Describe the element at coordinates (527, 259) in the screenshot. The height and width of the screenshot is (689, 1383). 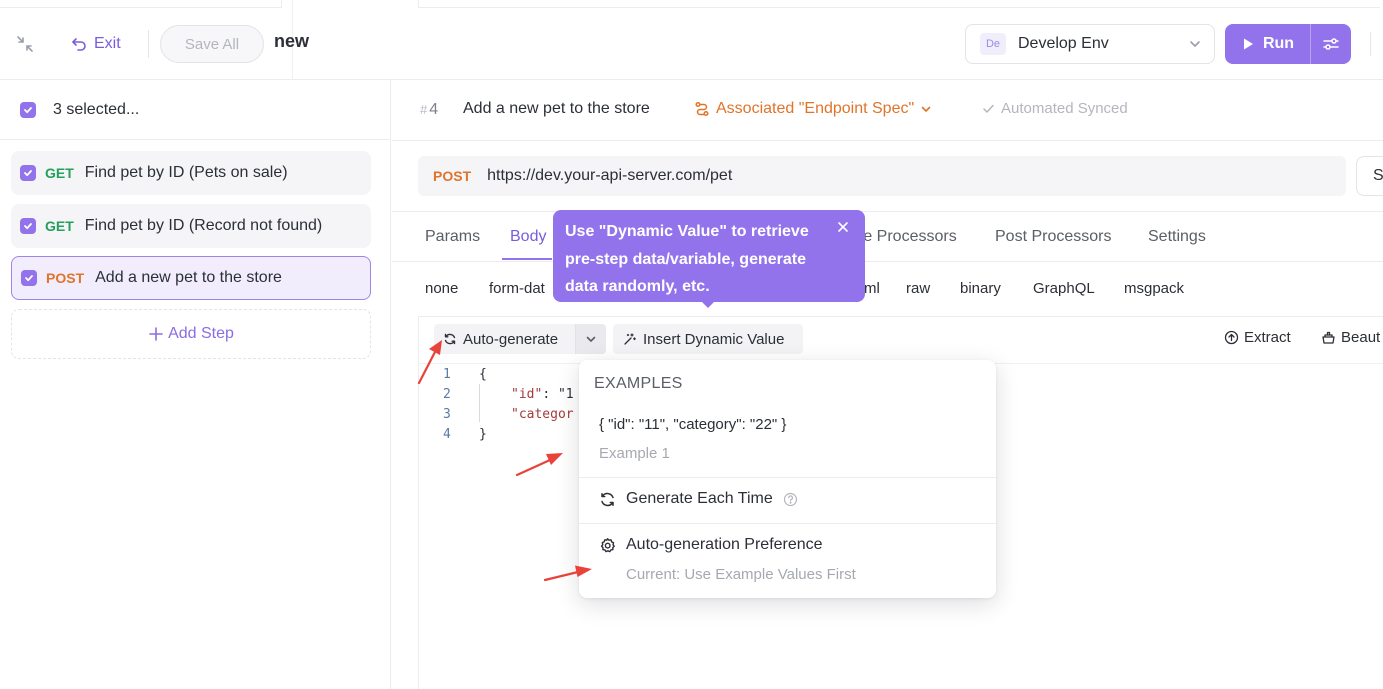
I see `active-tab-indicator` at that location.